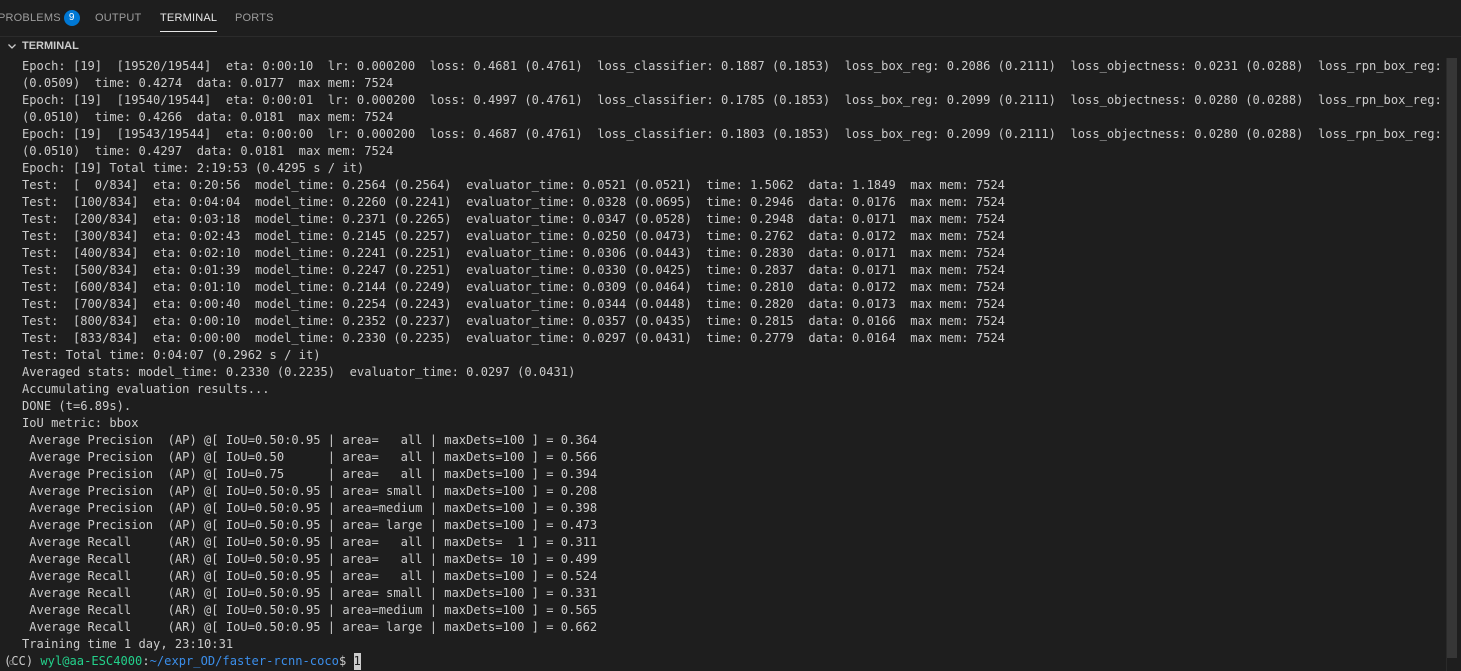  Describe the element at coordinates (730, 46) in the screenshot. I see `terminal-section-header: TERMINAL` at that location.